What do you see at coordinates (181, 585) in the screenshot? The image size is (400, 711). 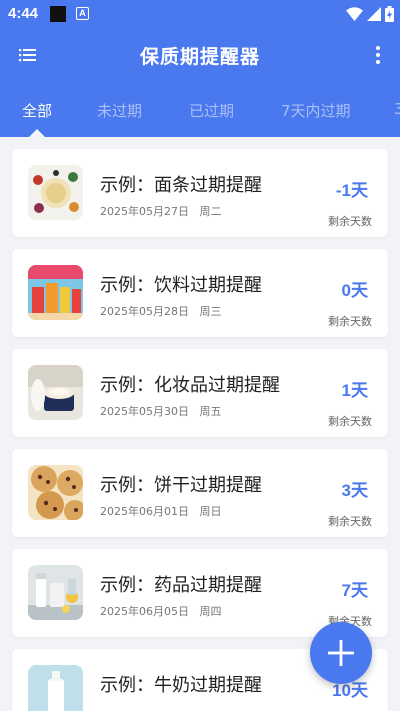 I see `item-title: 示例：药品过期提醒` at bounding box center [181, 585].